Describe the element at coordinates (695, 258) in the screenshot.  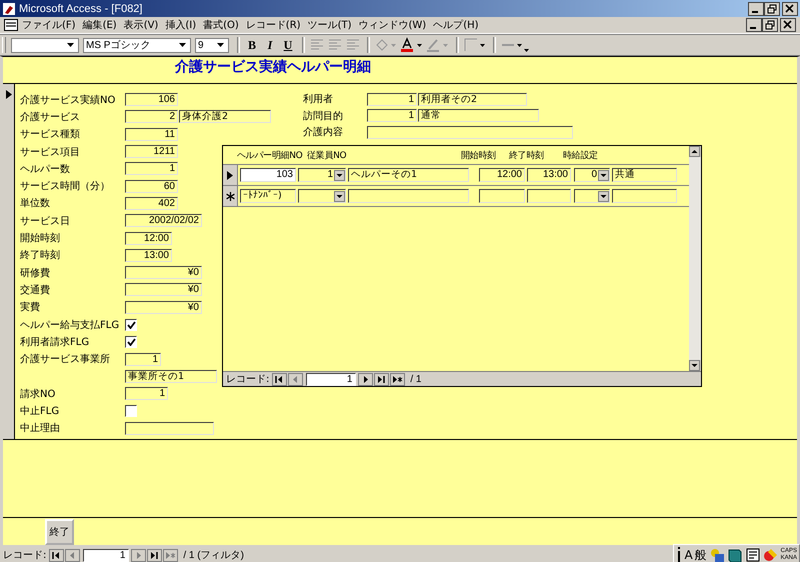
I see `vertical-scrollbar` at that location.